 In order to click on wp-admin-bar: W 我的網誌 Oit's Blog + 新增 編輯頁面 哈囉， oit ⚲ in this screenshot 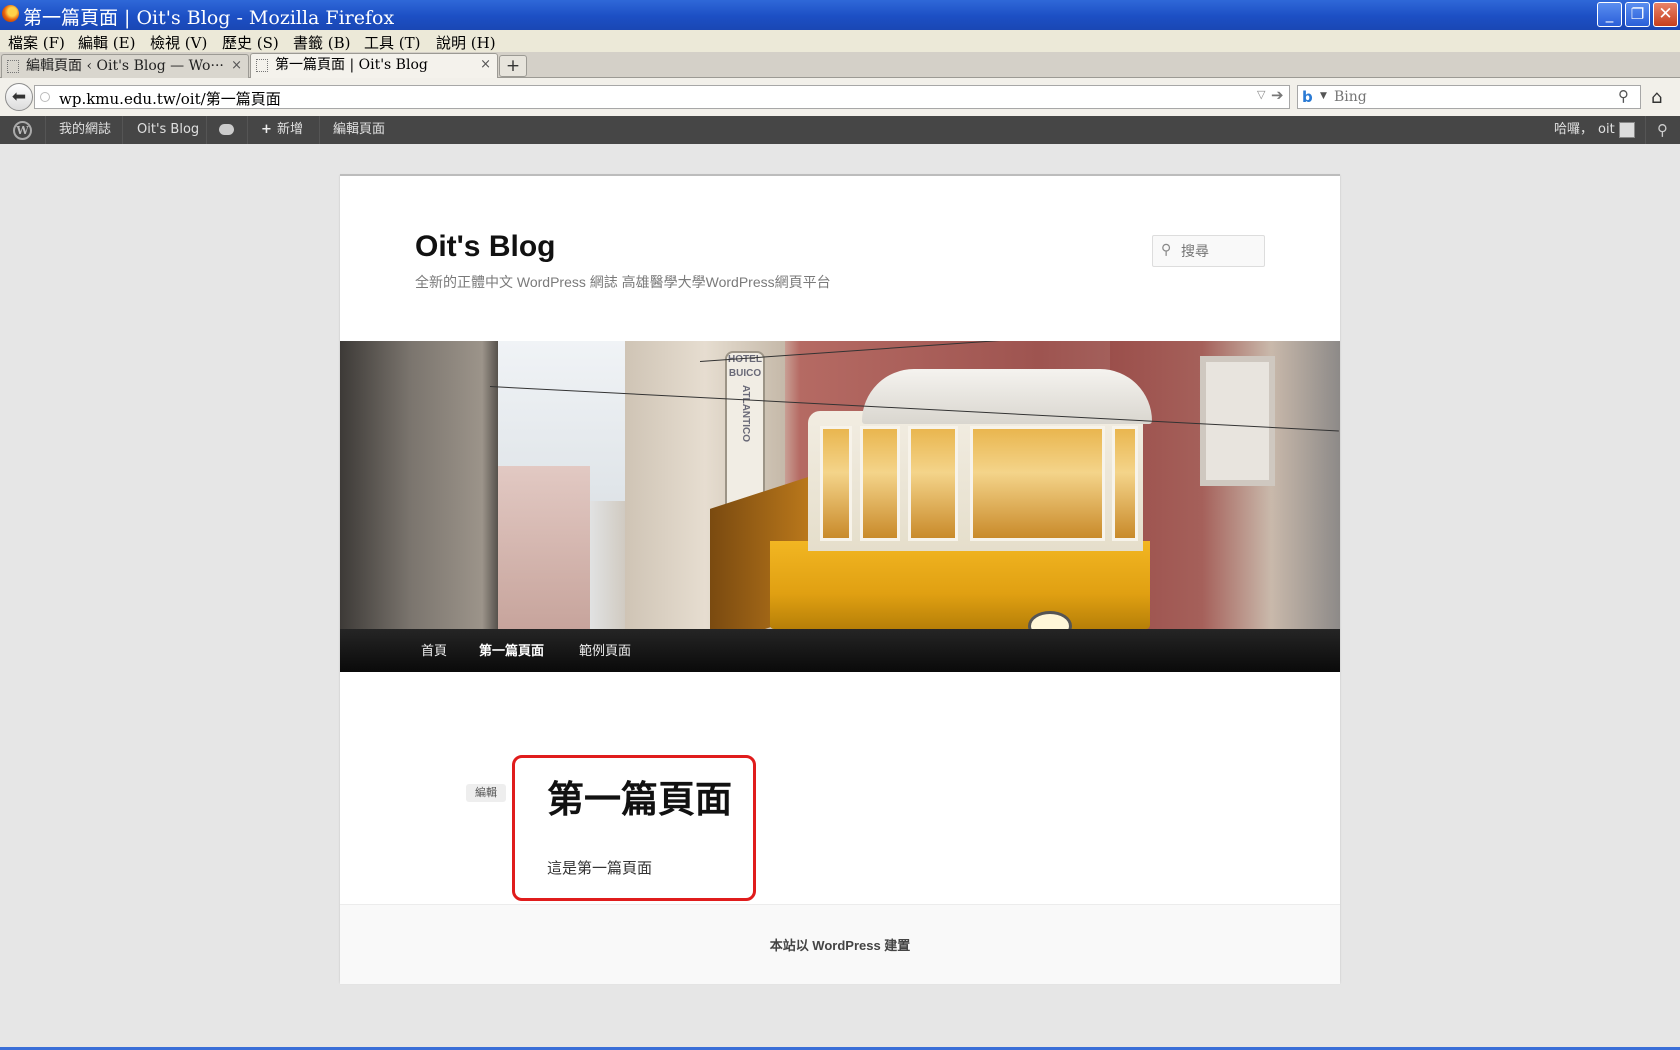, I will do `click(840, 130)`.